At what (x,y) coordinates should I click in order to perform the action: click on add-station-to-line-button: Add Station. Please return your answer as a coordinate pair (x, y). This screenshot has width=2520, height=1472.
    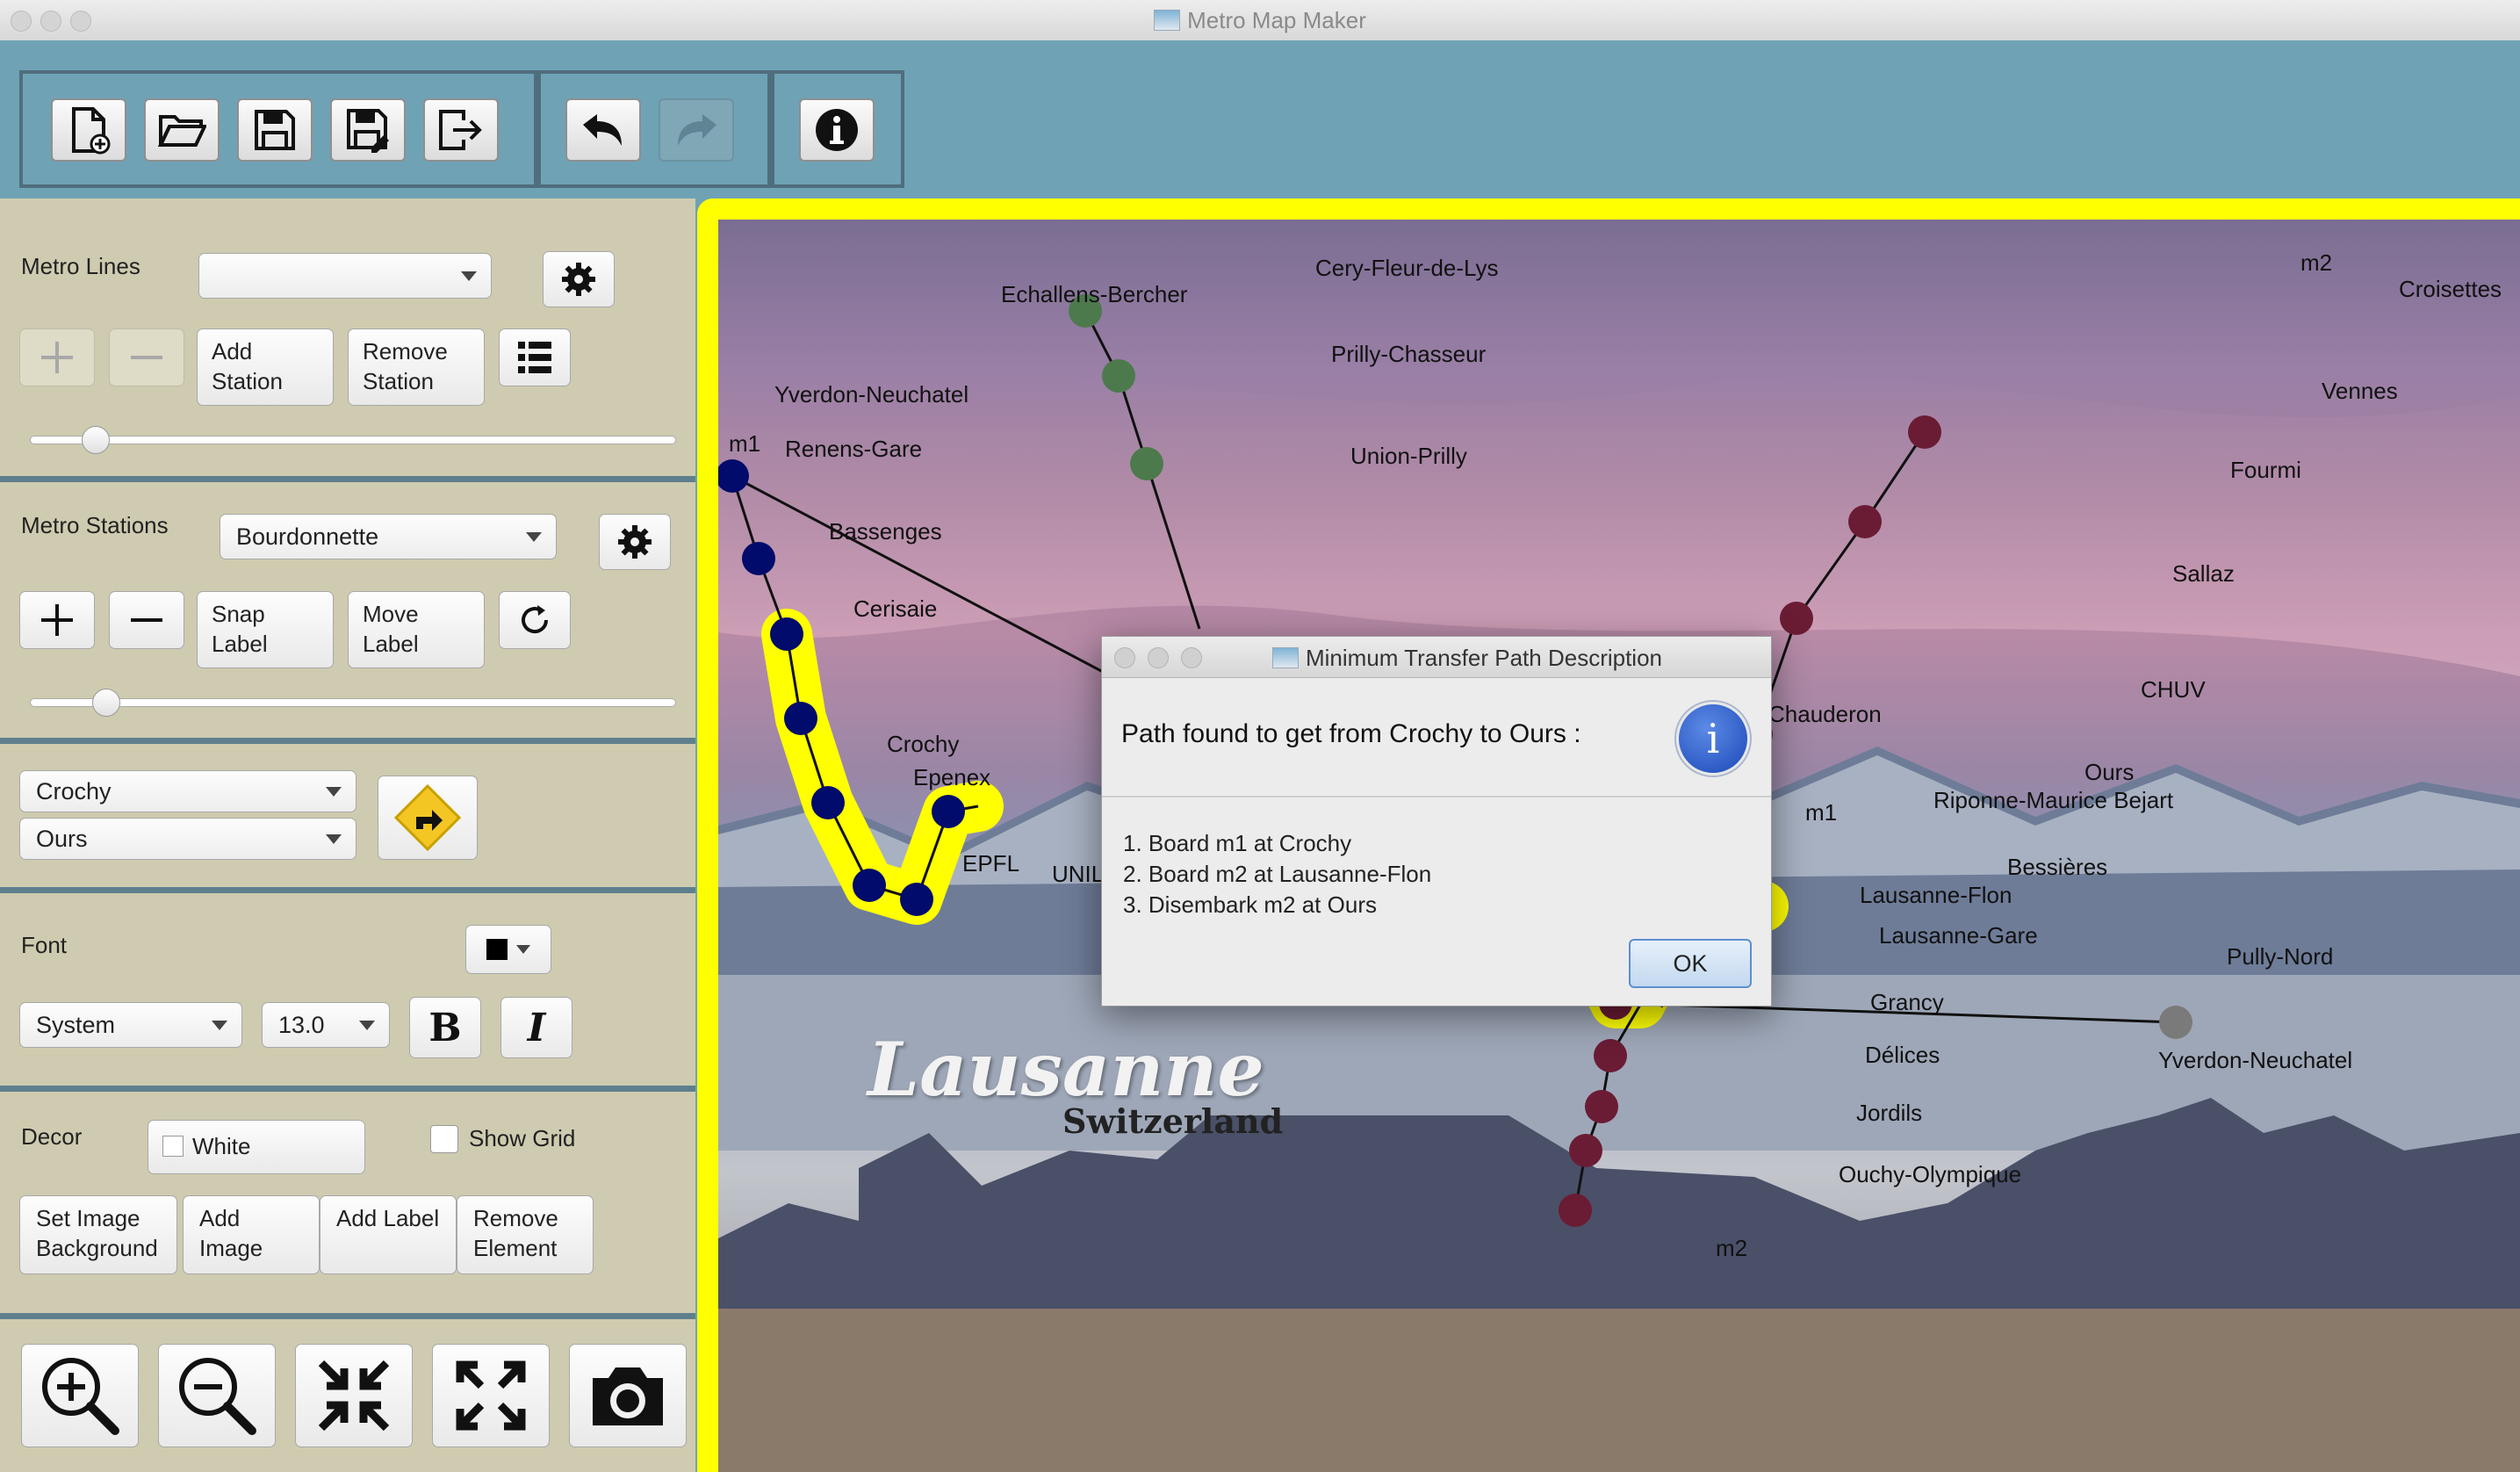
    Looking at the image, I should click on (265, 367).